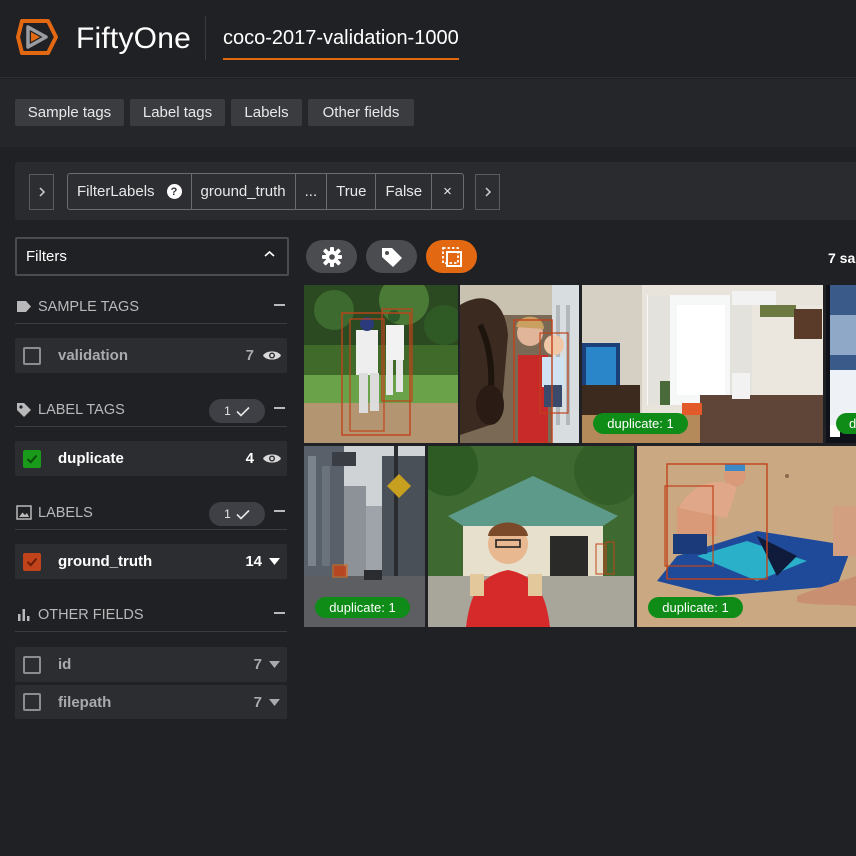 The image size is (856, 856). Describe the element at coordinates (151, 664) in the screenshot. I see `other-field-row-id: id 7` at that location.